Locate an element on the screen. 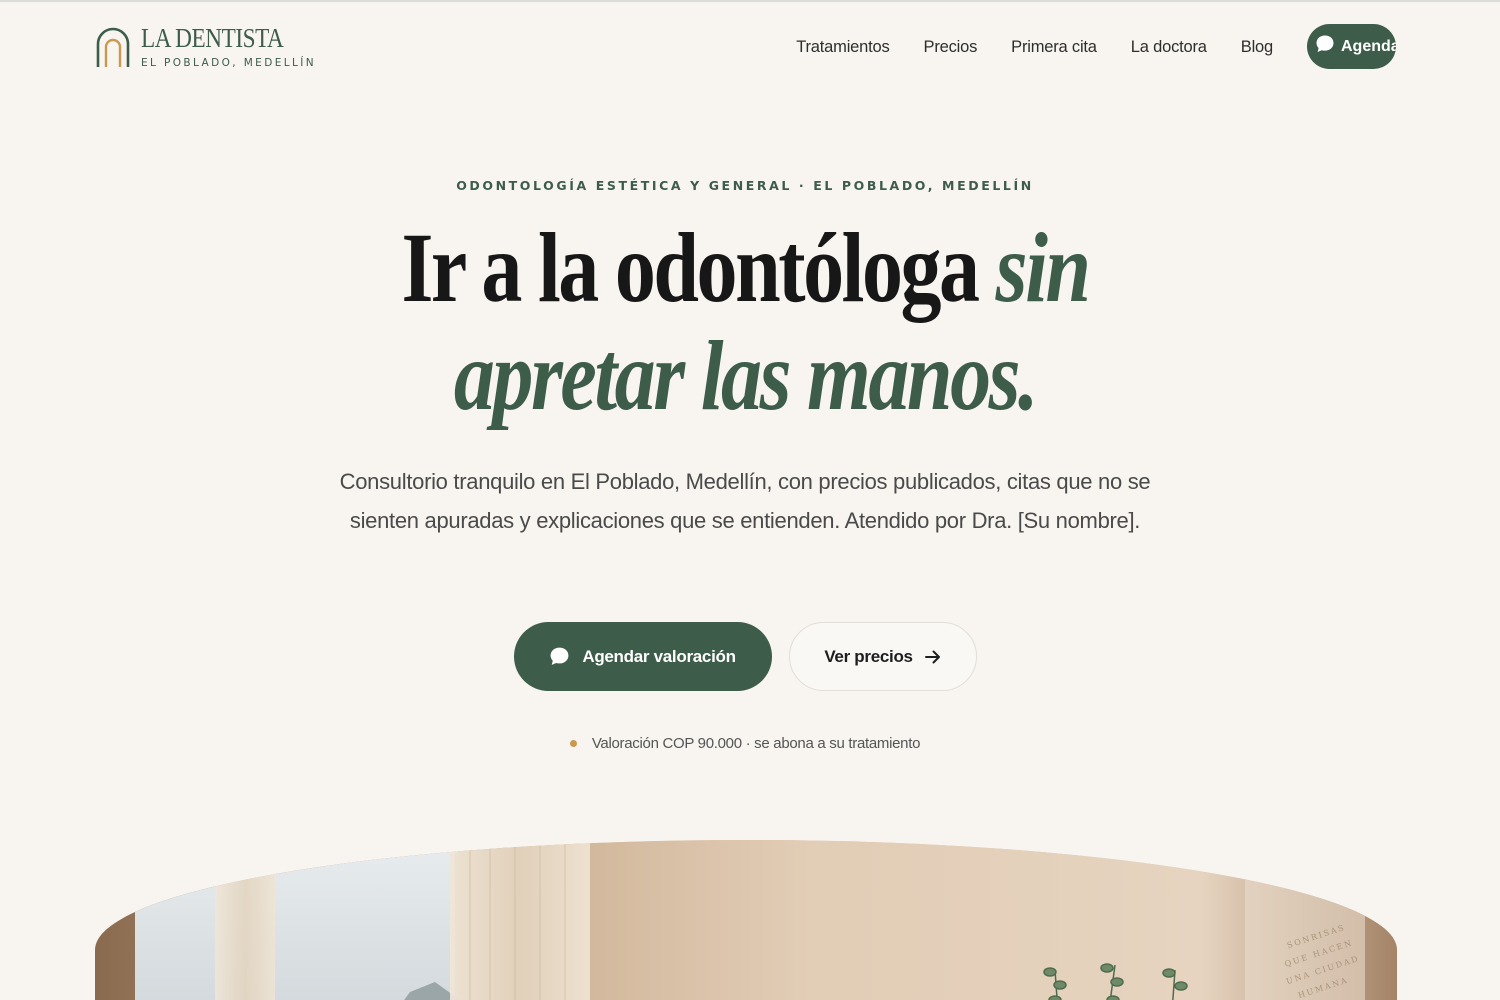 The width and height of the screenshot is (1500, 1000). nav-item-precios: Precios is located at coordinates (951, 47).